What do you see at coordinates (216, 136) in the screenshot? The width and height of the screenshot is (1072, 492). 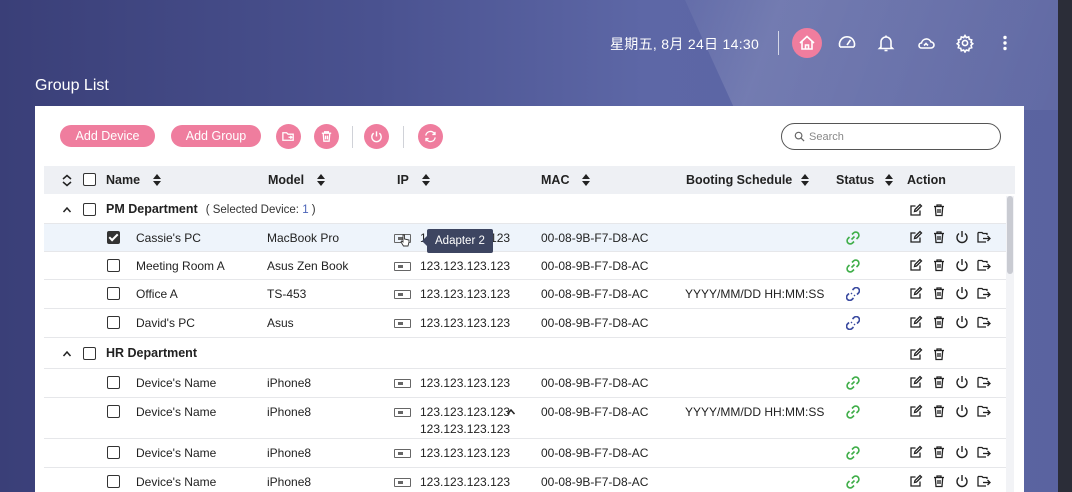 I see `add-group-button: Add Group` at bounding box center [216, 136].